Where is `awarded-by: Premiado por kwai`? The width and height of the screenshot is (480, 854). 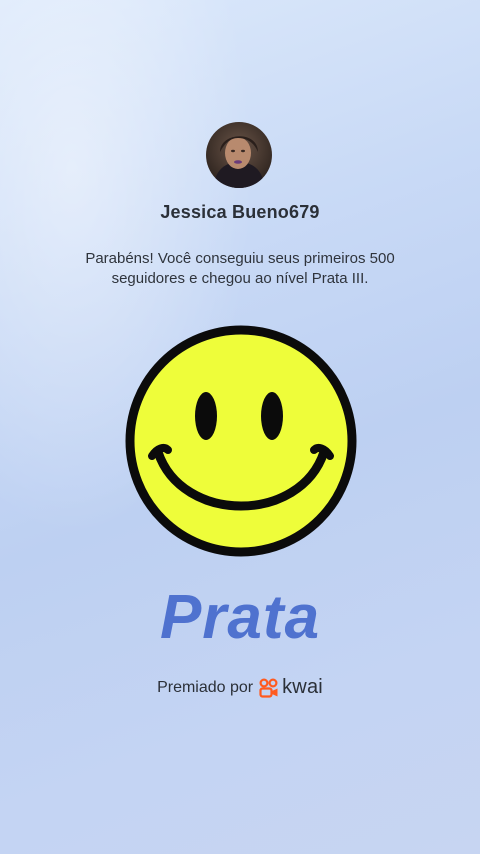
awarded-by: Premiado por kwai is located at coordinates (240, 687).